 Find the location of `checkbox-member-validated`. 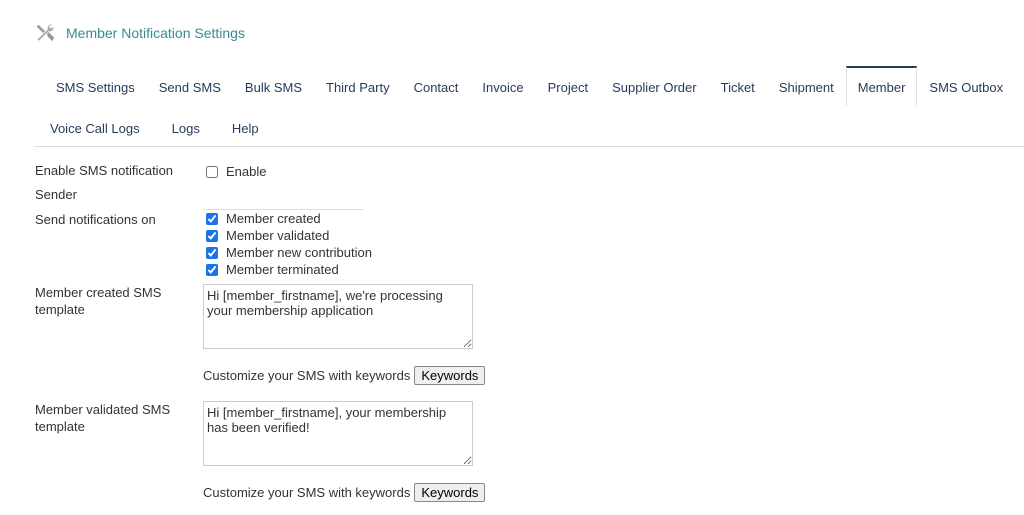

checkbox-member-validated is located at coordinates (212, 235).